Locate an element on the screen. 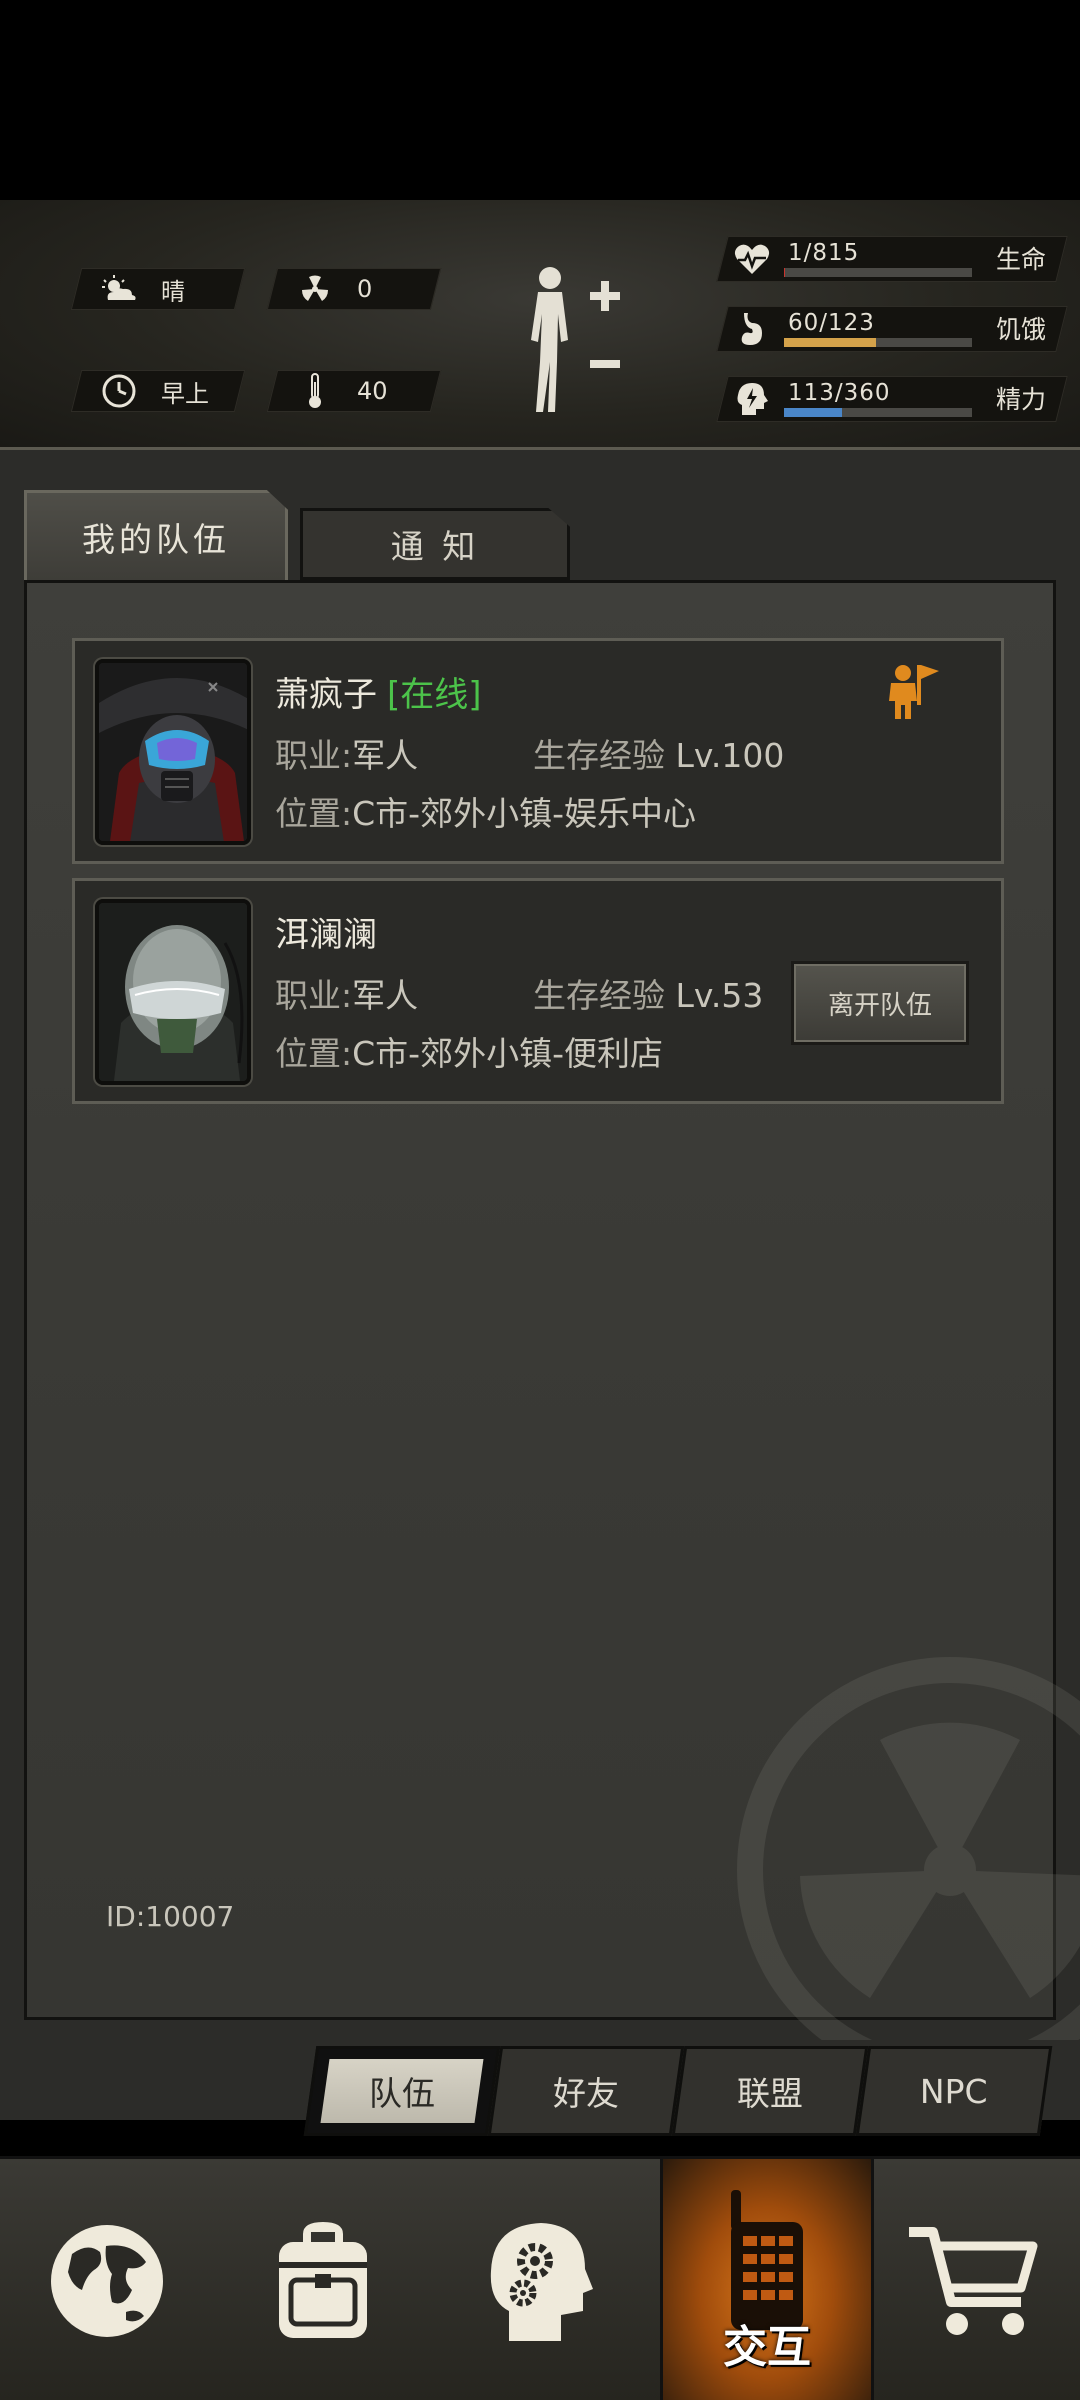  team-leader-flag-icon is located at coordinates (914, 692).